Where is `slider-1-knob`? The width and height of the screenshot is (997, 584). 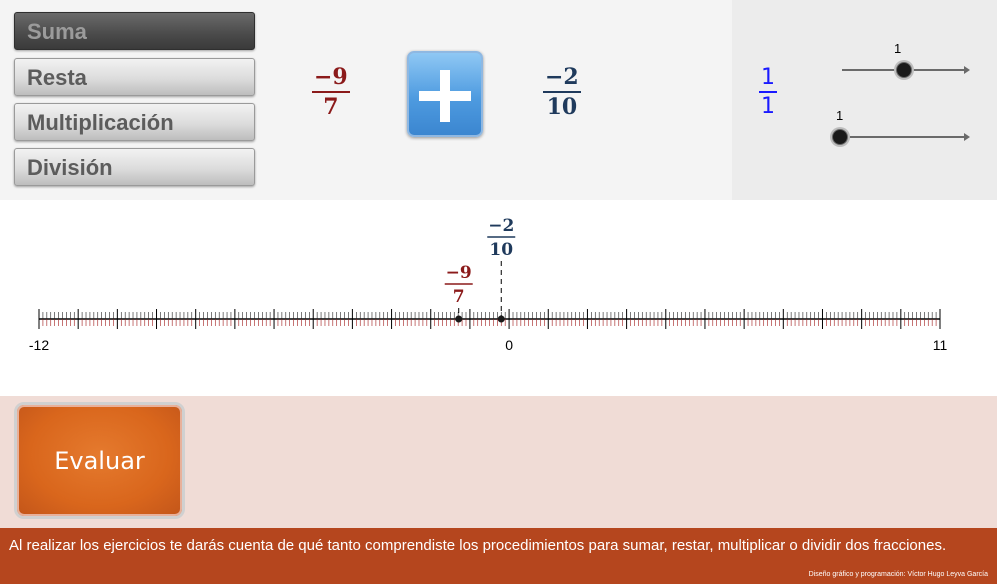
slider-1-knob is located at coordinates (904, 70).